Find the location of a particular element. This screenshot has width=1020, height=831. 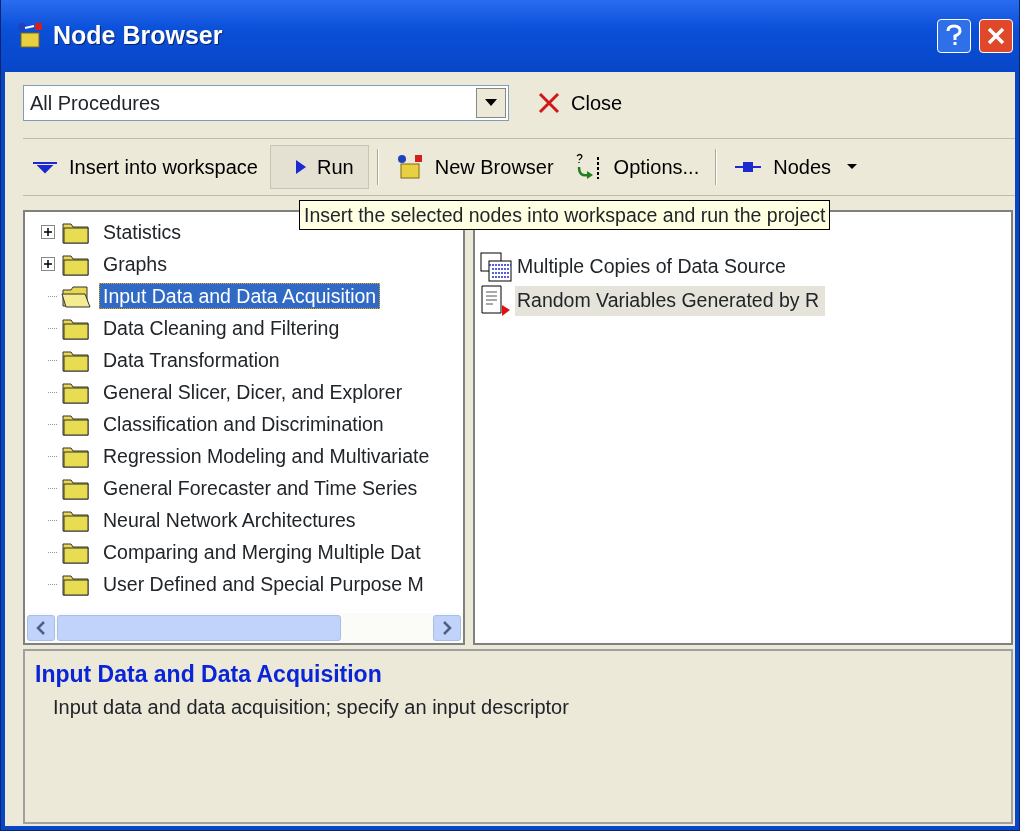

node-item: Random Variables Generated by R is located at coordinates (670, 301).